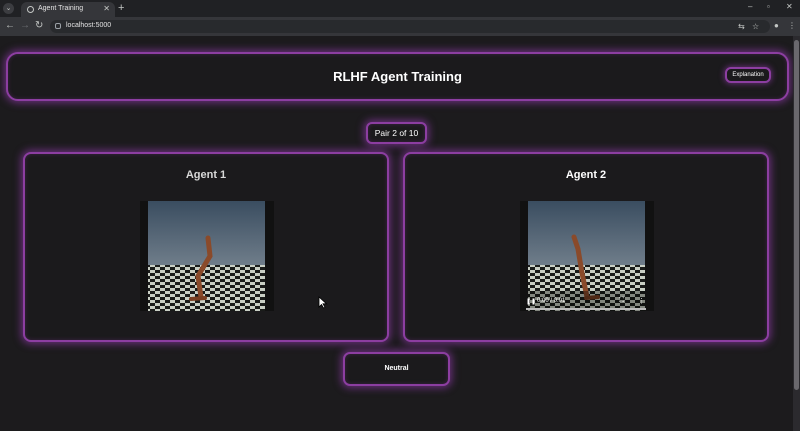 The width and height of the screenshot is (800, 431). I want to click on back-icon: ←, so click(10, 25).